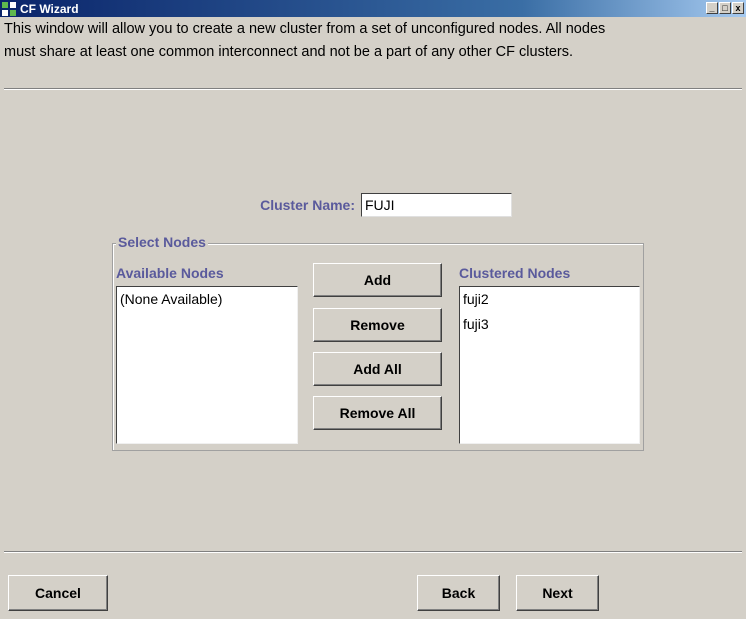 The image size is (746, 619). I want to click on available-nodes-title: Available Nodes, so click(170, 273).